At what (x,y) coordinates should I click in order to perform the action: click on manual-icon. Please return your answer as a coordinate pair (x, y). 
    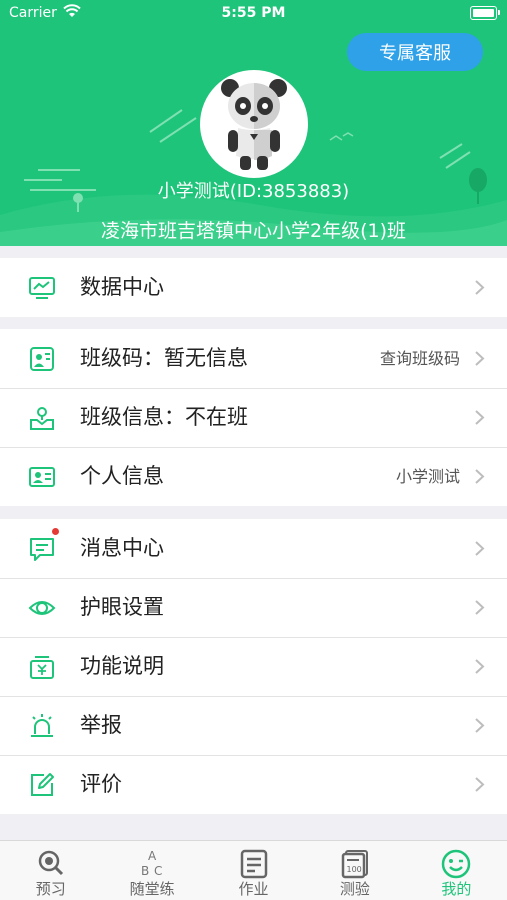
    Looking at the image, I should click on (42, 667).